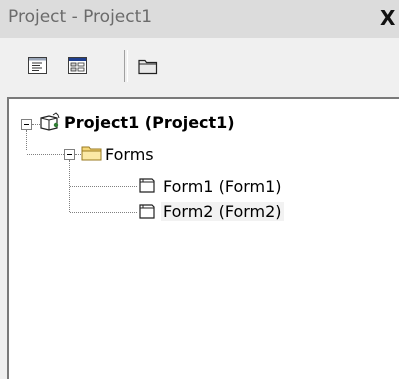 The height and width of the screenshot is (379, 399). Describe the element at coordinates (222, 186) in the screenshot. I see `tree-item-form1: Form1 (Form1)` at that location.